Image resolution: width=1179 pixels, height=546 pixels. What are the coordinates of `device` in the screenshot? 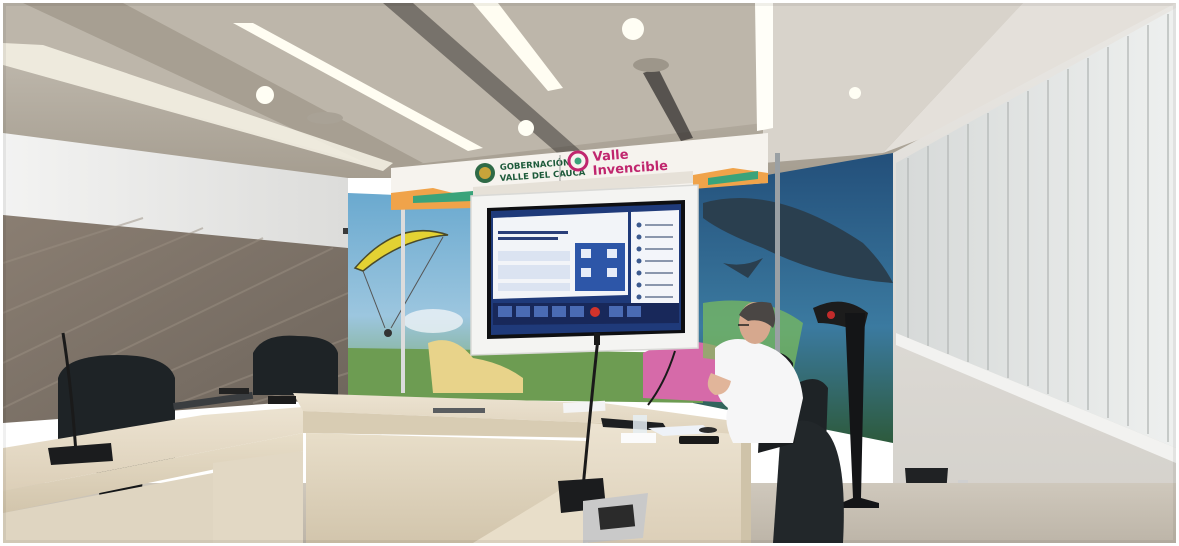 It's located at (234, 391).